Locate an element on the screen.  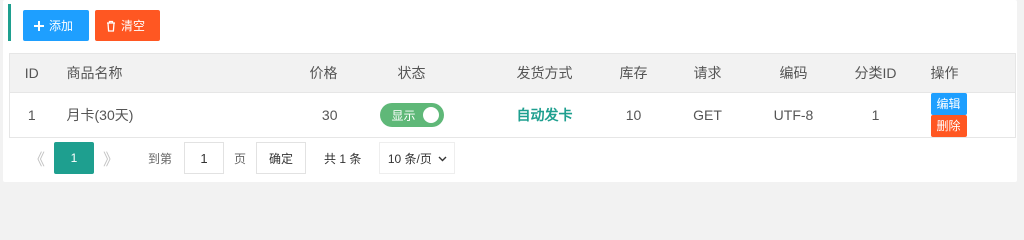
confirm-button: 确定 is located at coordinates (281, 158).